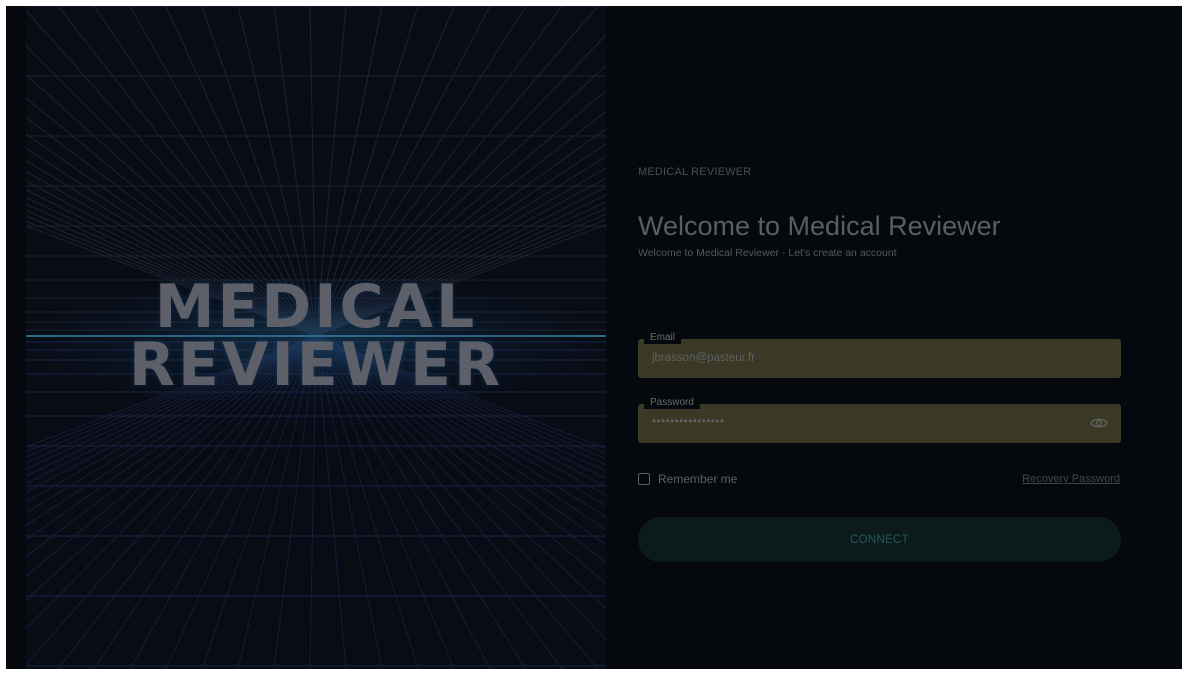 Image resolution: width=1188 pixels, height=675 pixels. Describe the element at coordinates (316, 307) in the screenshot. I see `logo-line-medical: MEDICAL` at that location.